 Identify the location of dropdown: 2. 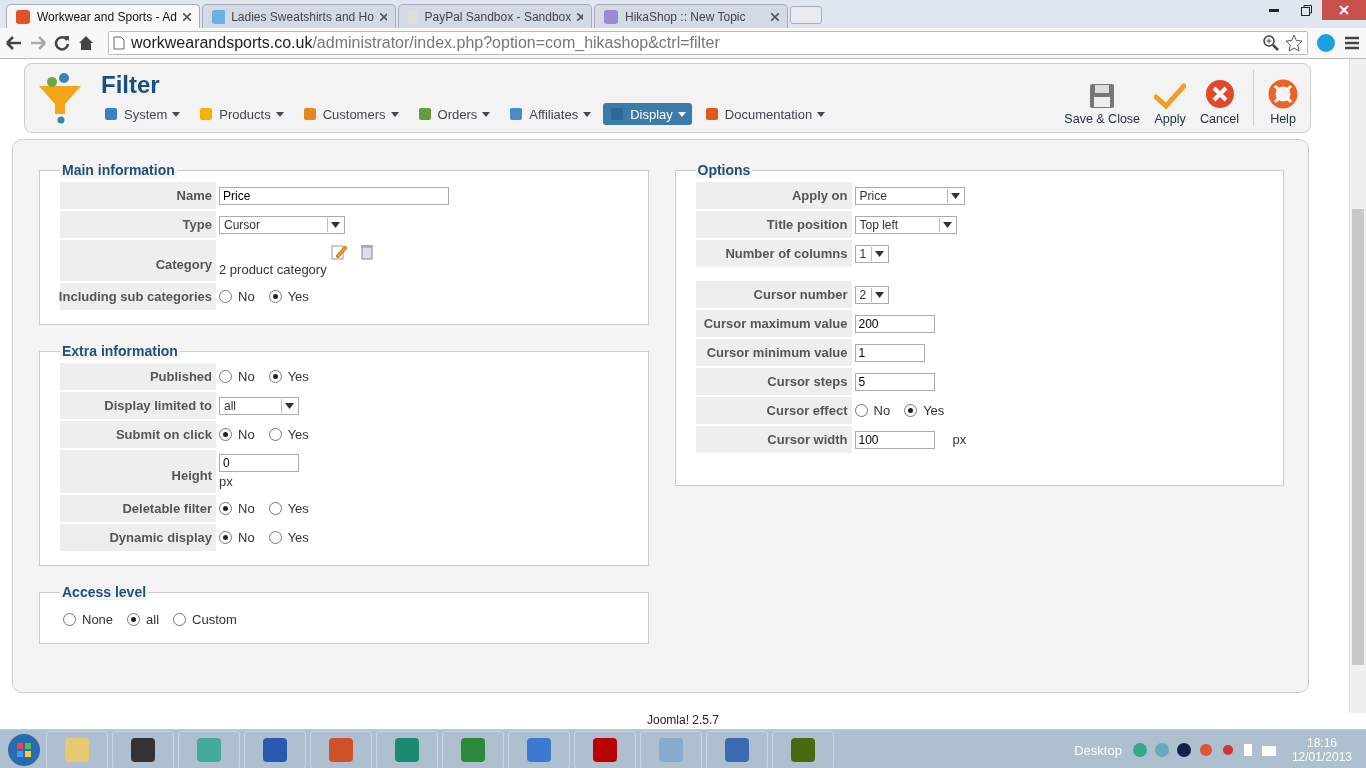
(871, 294).